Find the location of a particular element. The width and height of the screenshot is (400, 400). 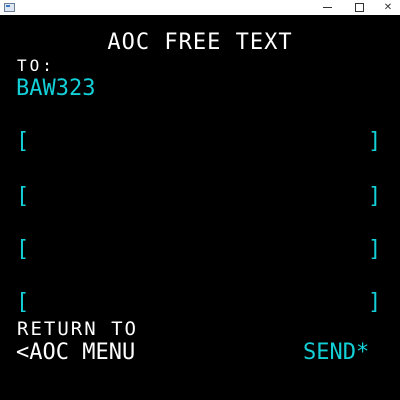

minimize-icon is located at coordinates (327, 7).